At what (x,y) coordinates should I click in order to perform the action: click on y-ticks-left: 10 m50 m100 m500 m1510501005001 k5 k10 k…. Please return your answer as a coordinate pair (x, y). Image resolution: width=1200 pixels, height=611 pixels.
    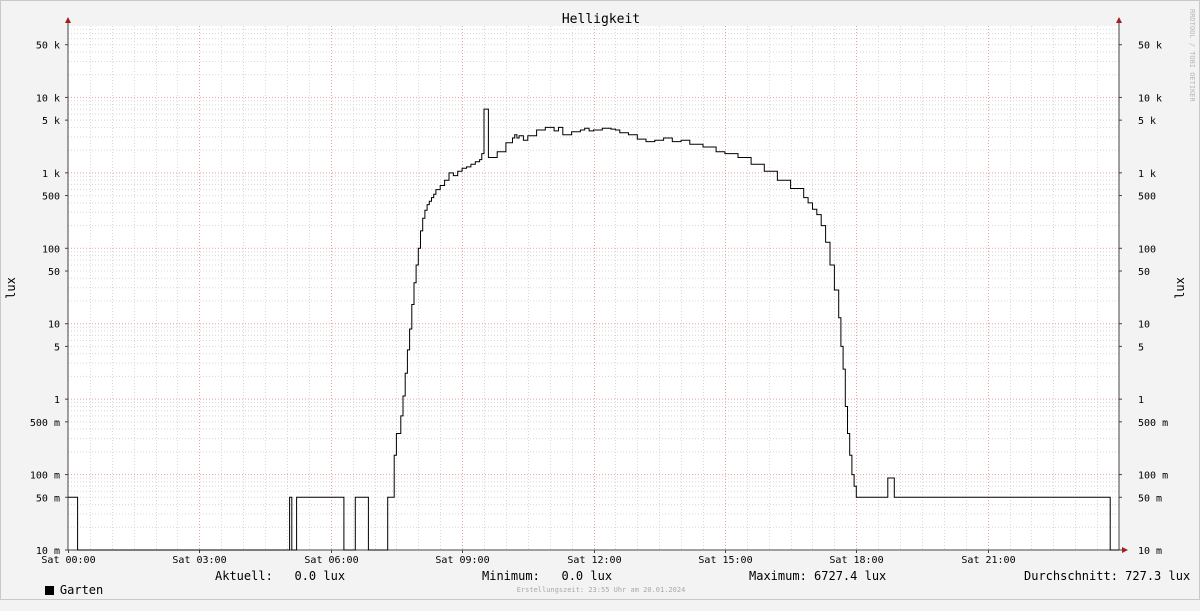
    Looking at the image, I should click on (49, 299).